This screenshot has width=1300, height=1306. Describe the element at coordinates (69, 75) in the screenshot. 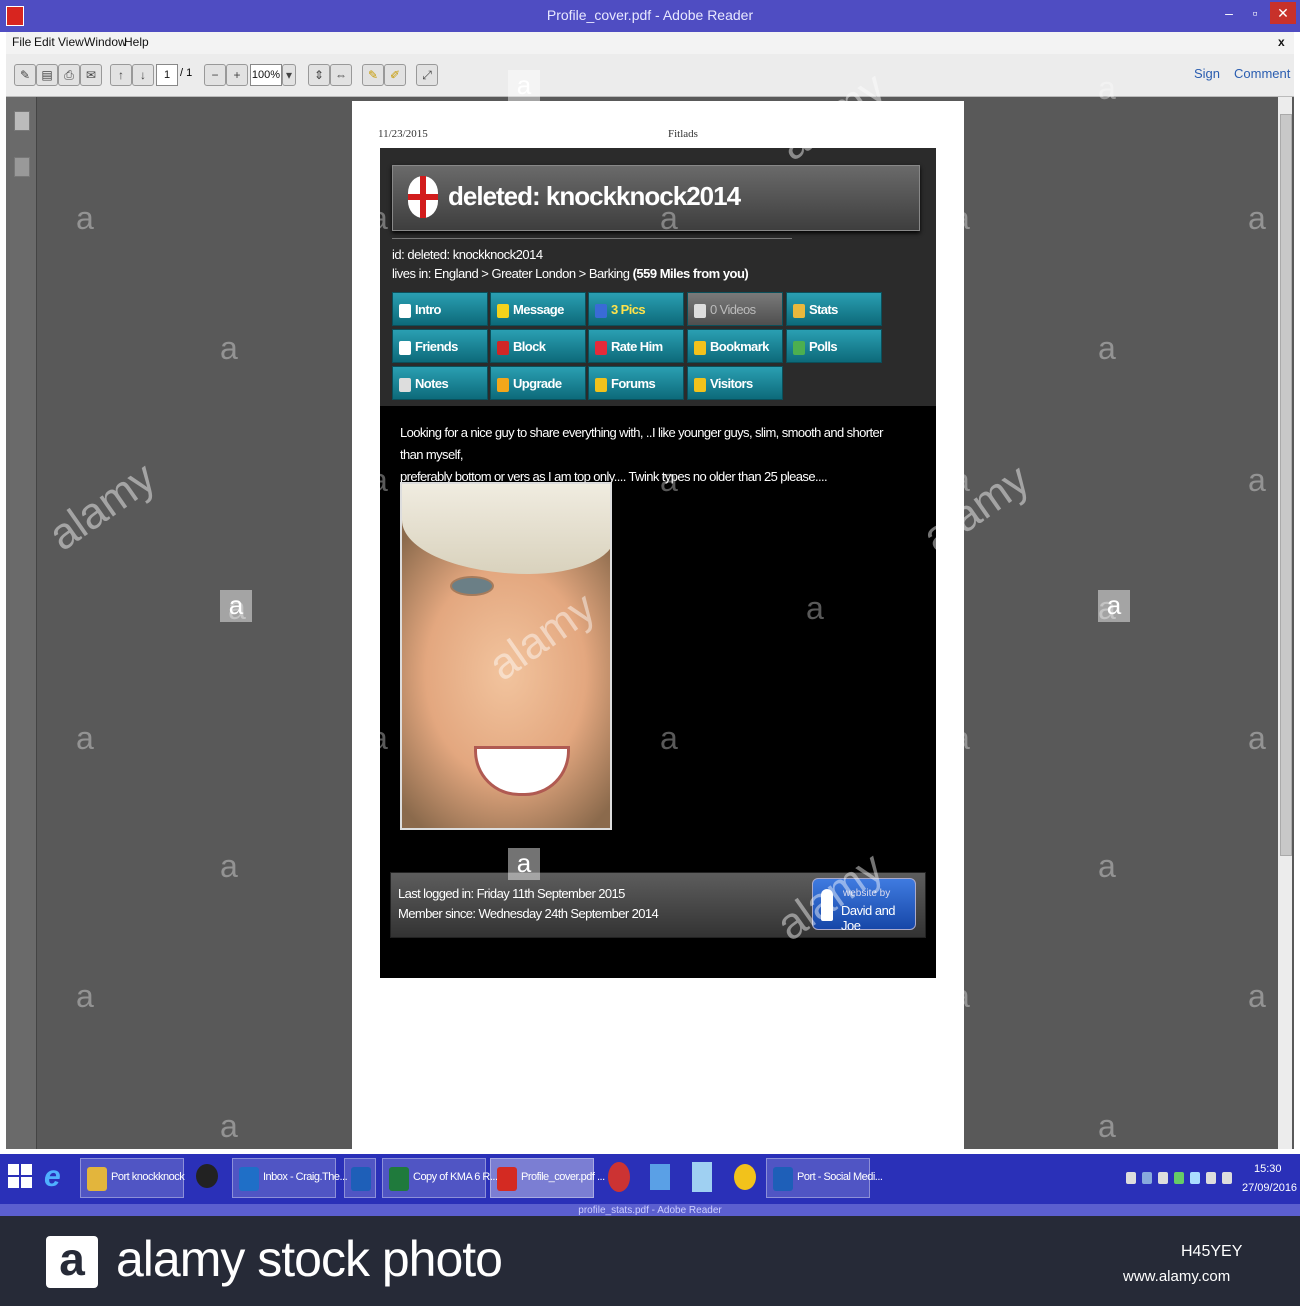

I see `print-icon: ⎙` at that location.